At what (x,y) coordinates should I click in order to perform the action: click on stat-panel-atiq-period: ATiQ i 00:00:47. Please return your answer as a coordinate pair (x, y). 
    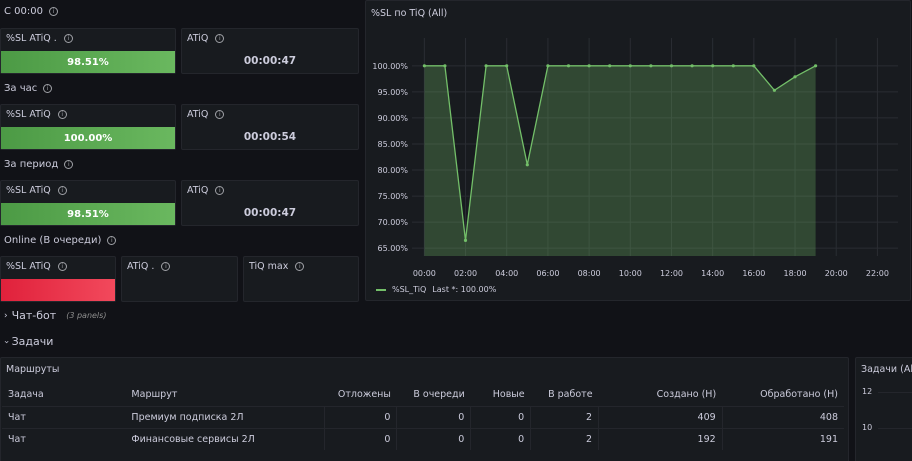
    Looking at the image, I should click on (270, 203).